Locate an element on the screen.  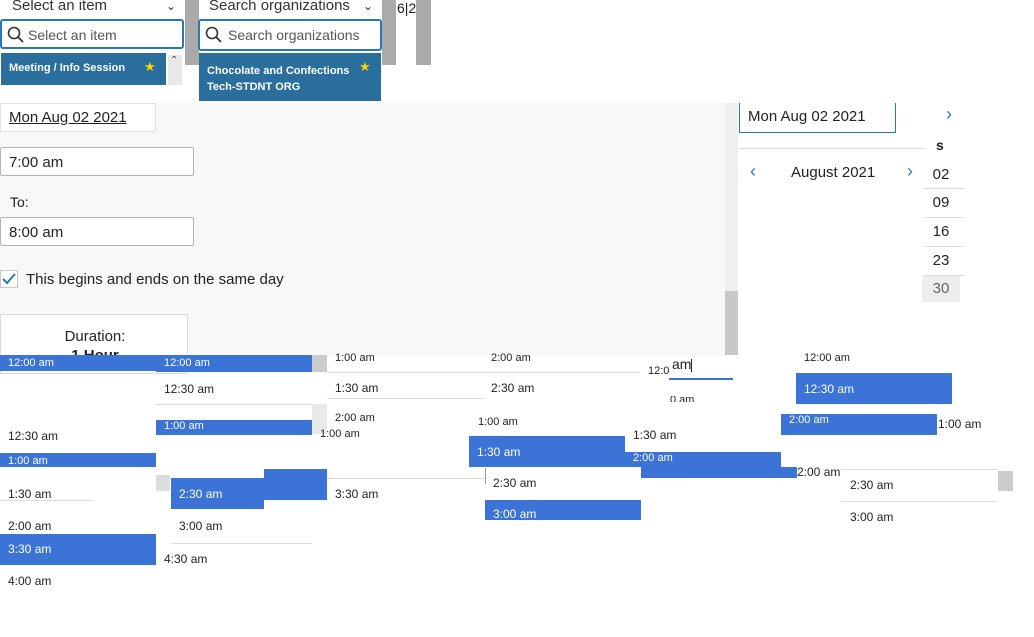
panel-scrollbar is located at coordinates (731, 229).